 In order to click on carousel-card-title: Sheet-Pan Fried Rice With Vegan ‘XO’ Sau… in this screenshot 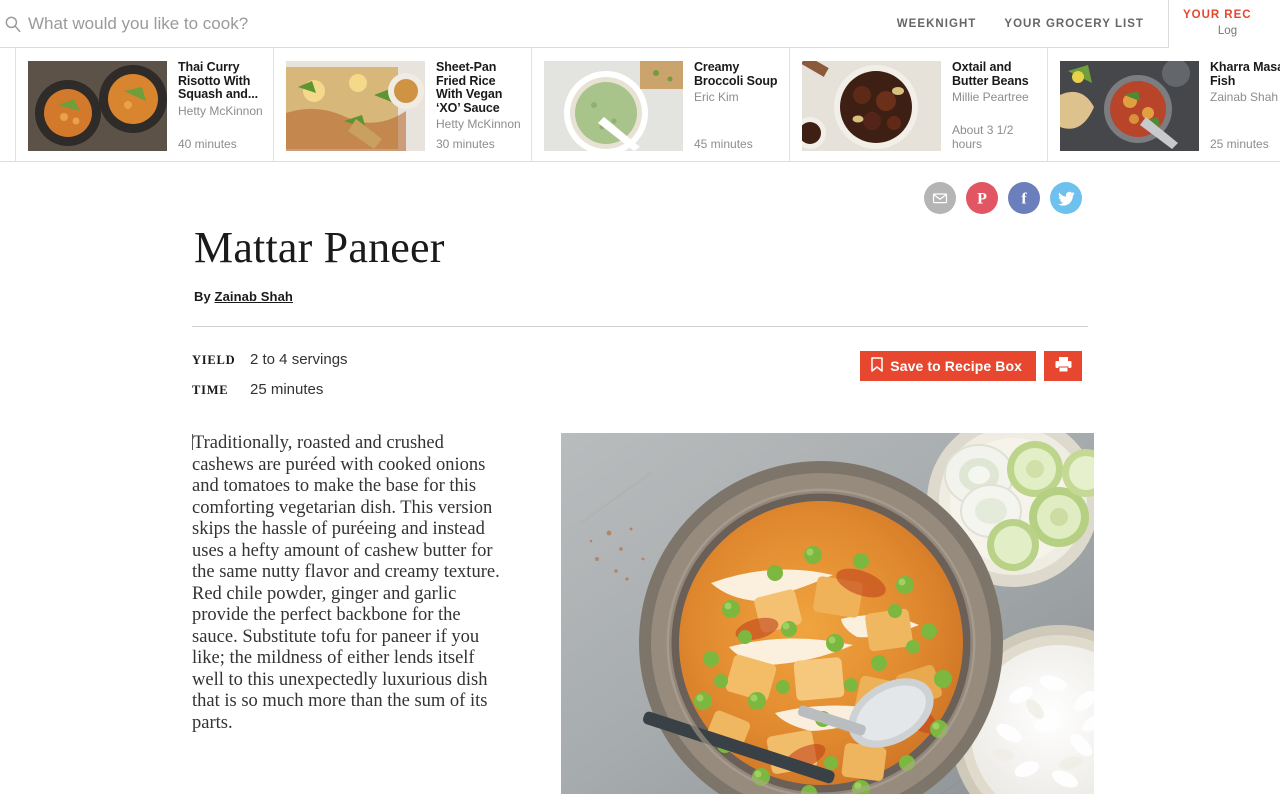, I will do `click(469, 88)`.